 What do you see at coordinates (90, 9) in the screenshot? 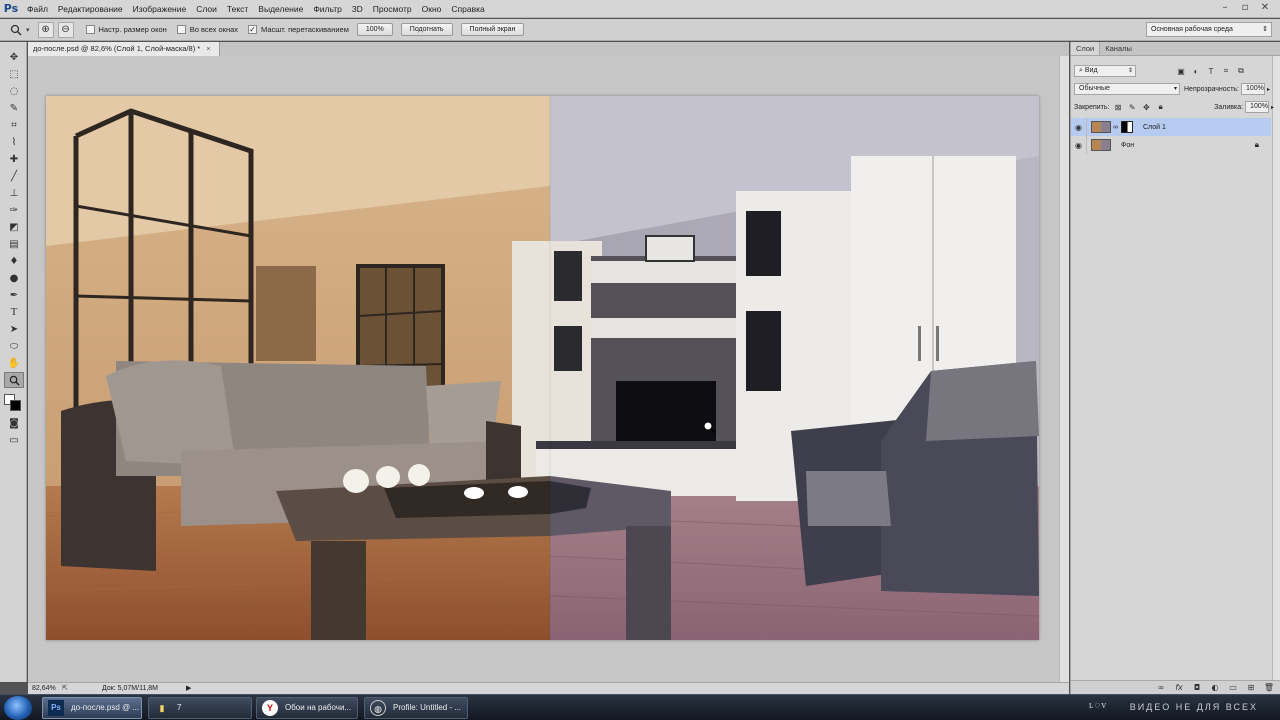
I see `menu-edit: Редактирование` at bounding box center [90, 9].